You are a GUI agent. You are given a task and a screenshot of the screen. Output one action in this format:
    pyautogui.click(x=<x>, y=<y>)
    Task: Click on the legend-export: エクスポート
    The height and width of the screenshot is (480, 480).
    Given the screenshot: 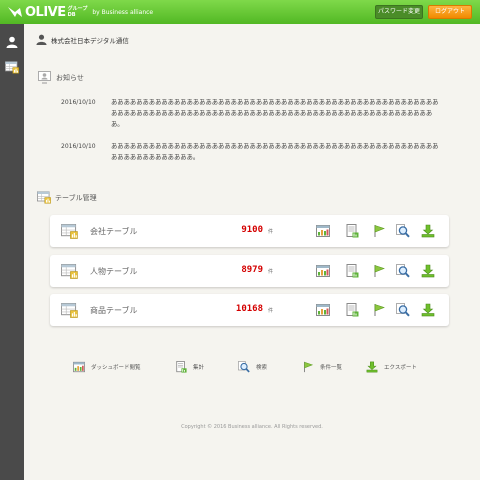 What is the action you would take?
    pyautogui.click(x=391, y=367)
    